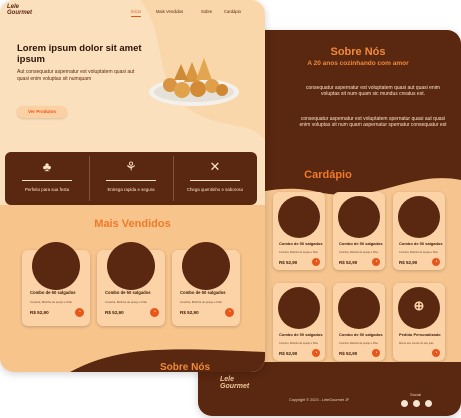  I want to click on footer-logo: Lele Gourmet, so click(235, 383).